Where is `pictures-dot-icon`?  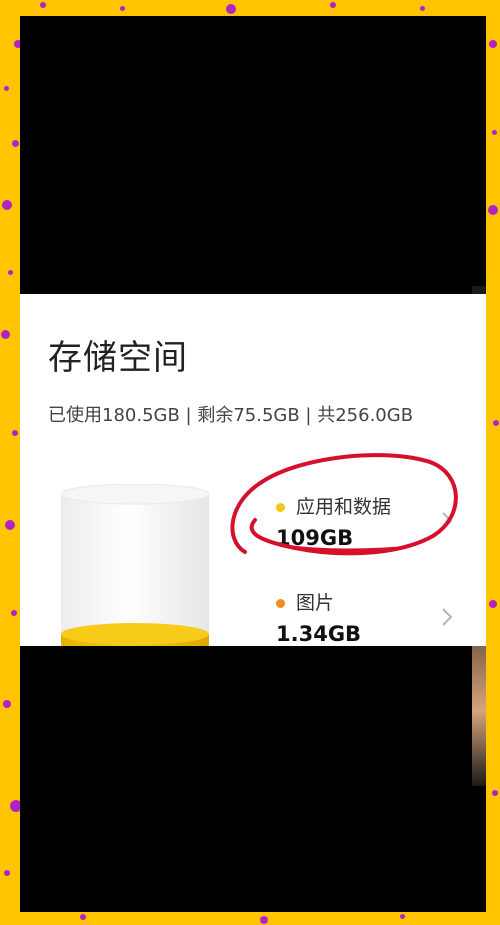
pictures-dot-icon is located at coordinates (280, 603).